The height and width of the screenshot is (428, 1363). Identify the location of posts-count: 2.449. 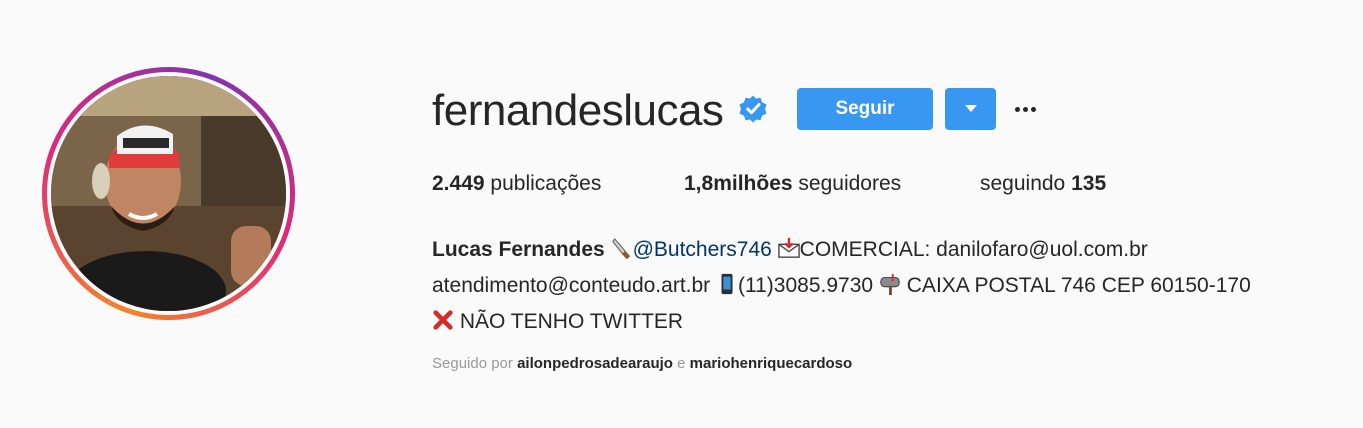
(458, 183).